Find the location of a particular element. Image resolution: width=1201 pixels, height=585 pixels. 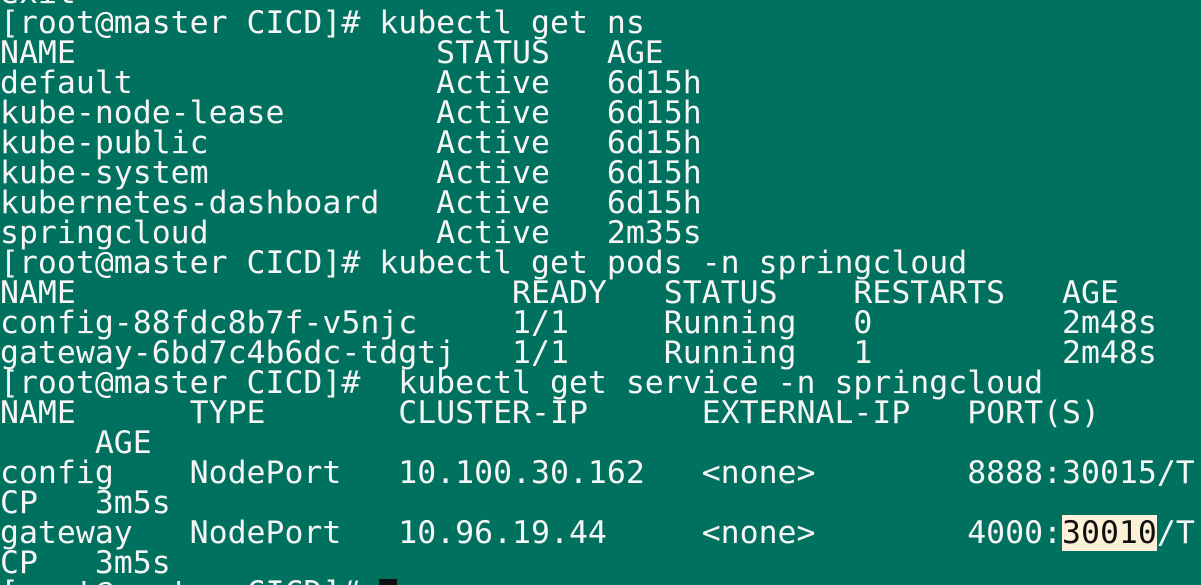

terminal-line: NAME TYPE CLUSTER-IP EXTERNAL-IP PORT(S) is located at coordinates (550, 413).